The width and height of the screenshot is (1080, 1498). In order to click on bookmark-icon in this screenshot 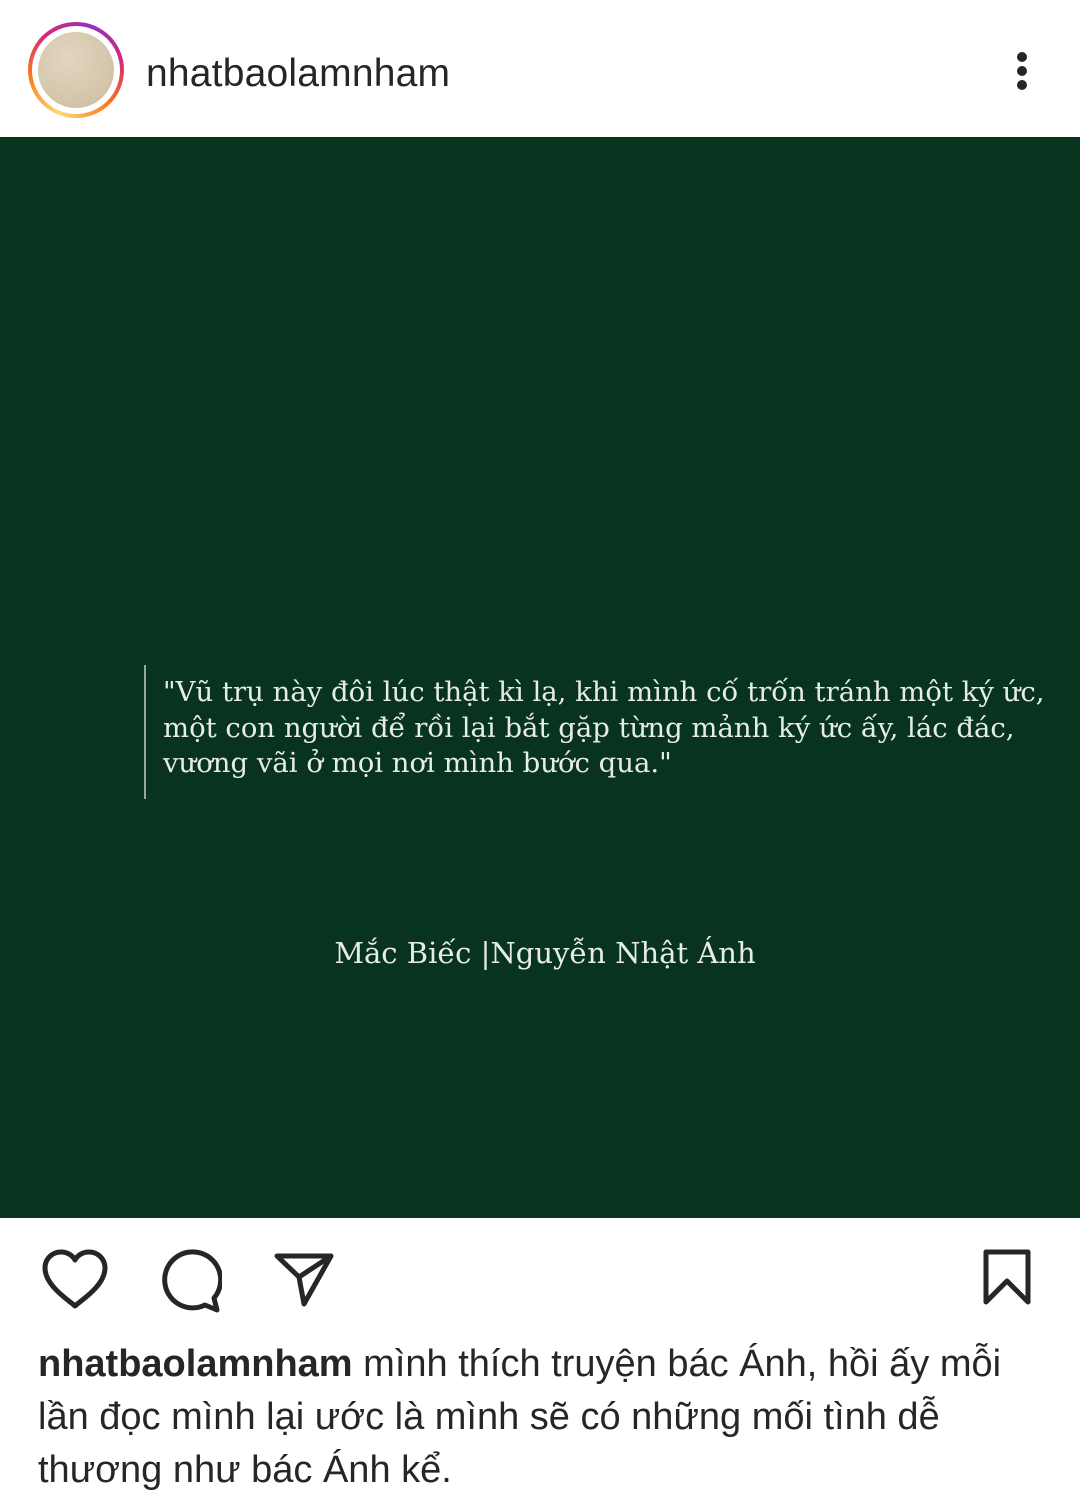, I will do `click(1007, 1277)`.